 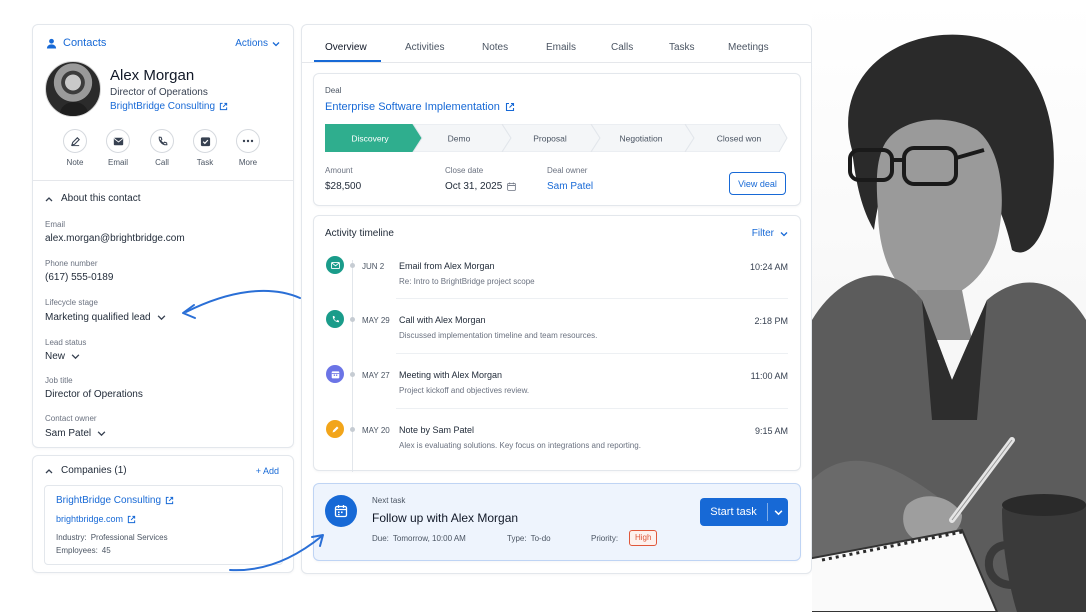 I want to click on close-date-label: Close date, so click(x=464, y=170).